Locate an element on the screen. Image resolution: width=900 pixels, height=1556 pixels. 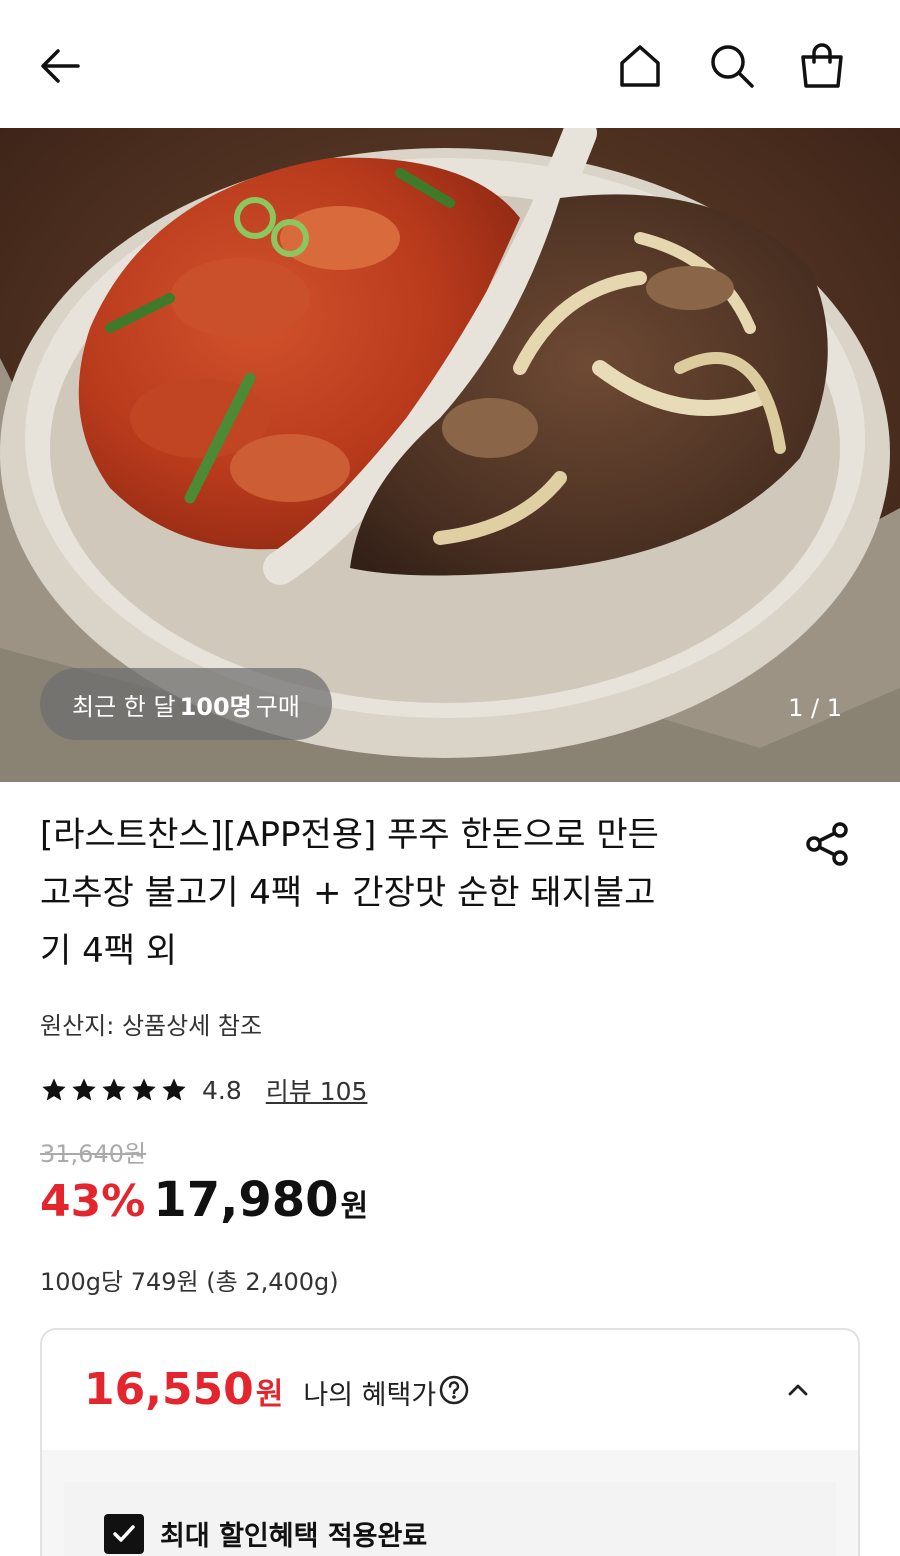
checkbox-checked-icon is located at coordinates (124, 1534).